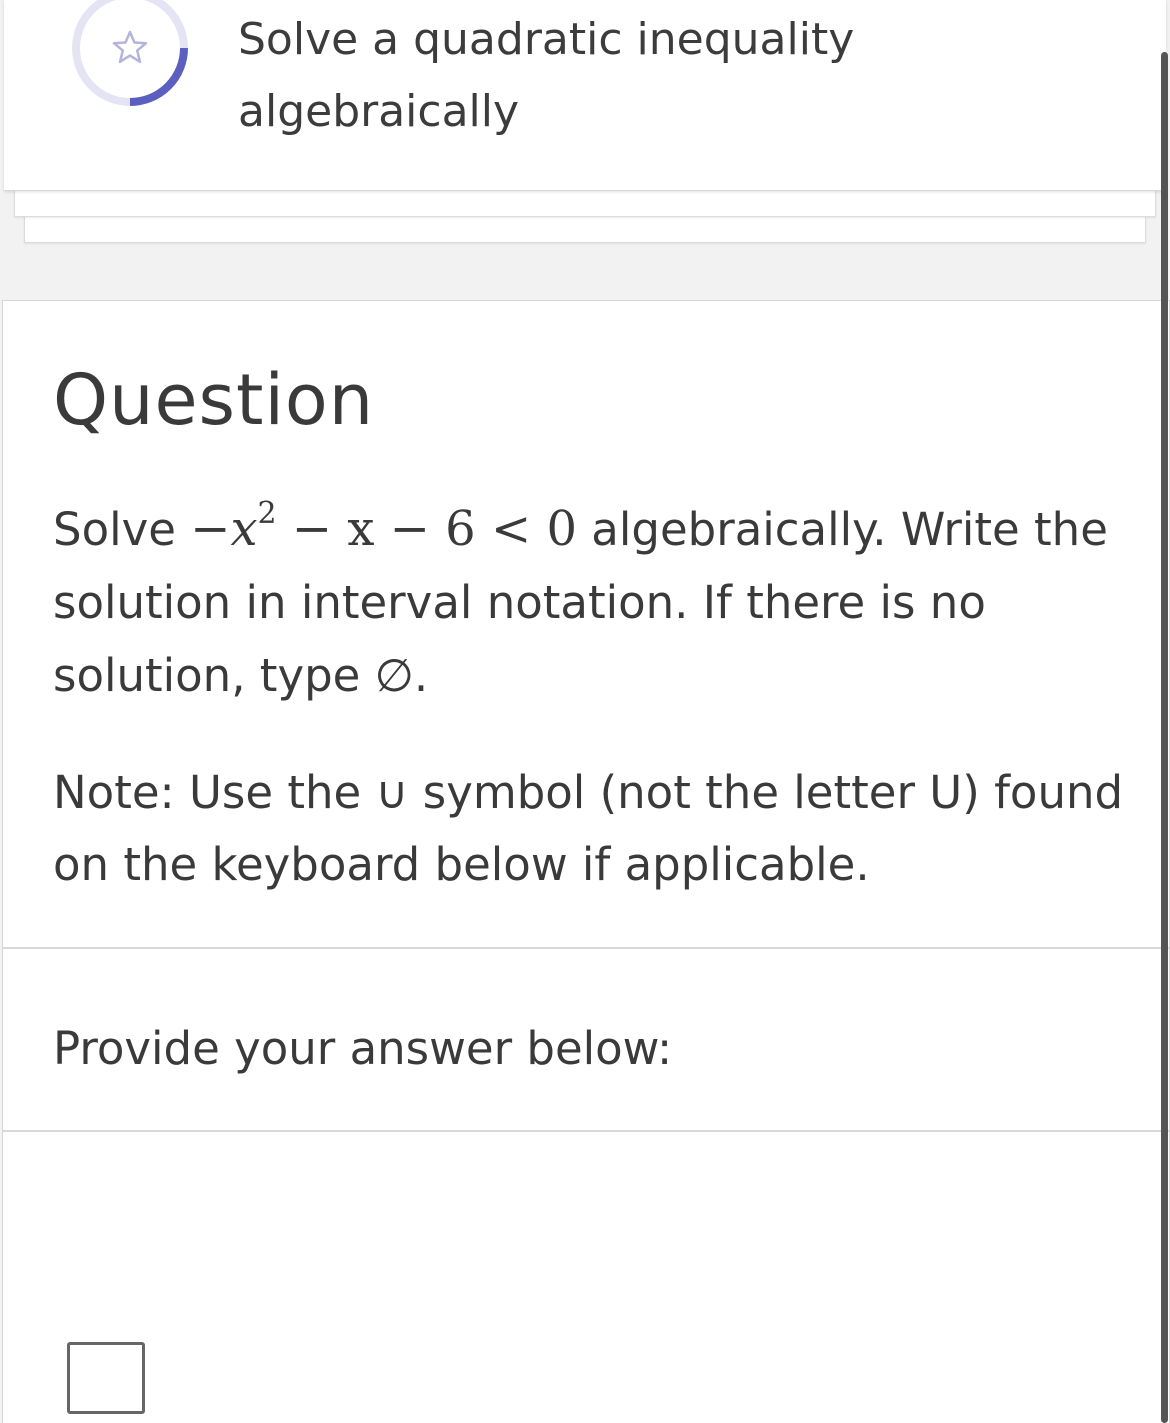  Describe the element at coordinates (267, 513) in the screenshot. I see `expr-exponent: 2` at that location.